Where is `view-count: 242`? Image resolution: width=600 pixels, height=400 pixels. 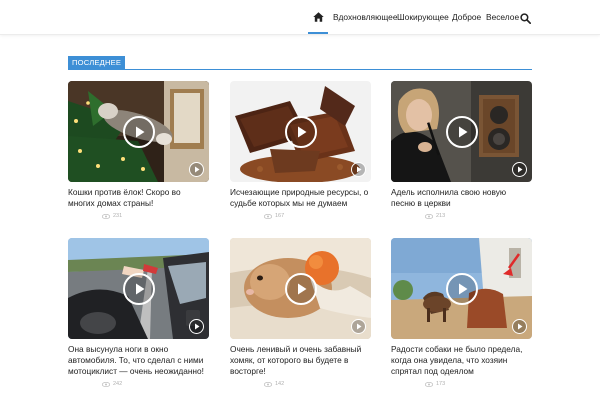
view-count: 242 is located at coordinates (118, 384).